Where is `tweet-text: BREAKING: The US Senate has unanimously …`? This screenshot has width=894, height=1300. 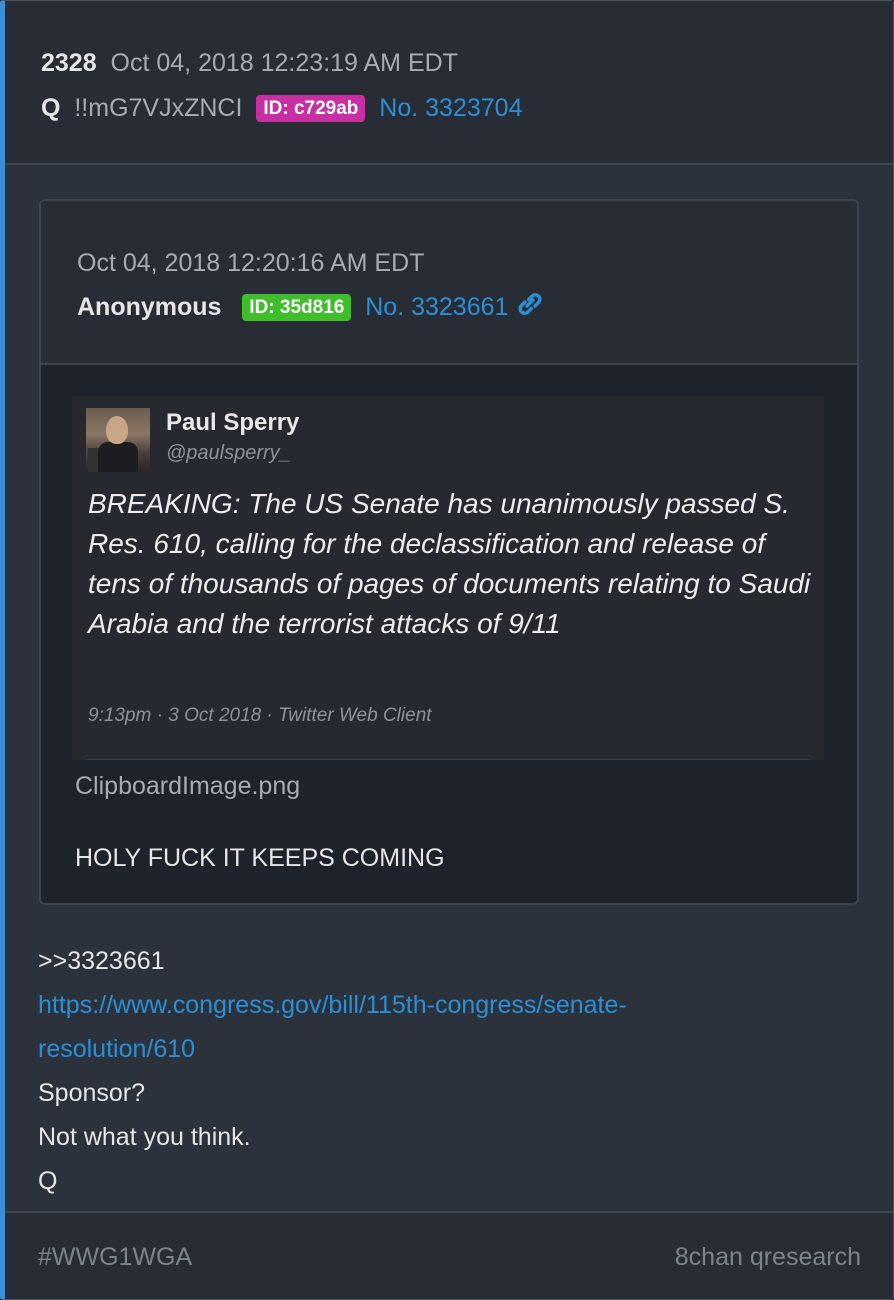 tweet-text: BREAKING: The US Senate has unanimously … is located at coordinates (449, 563).